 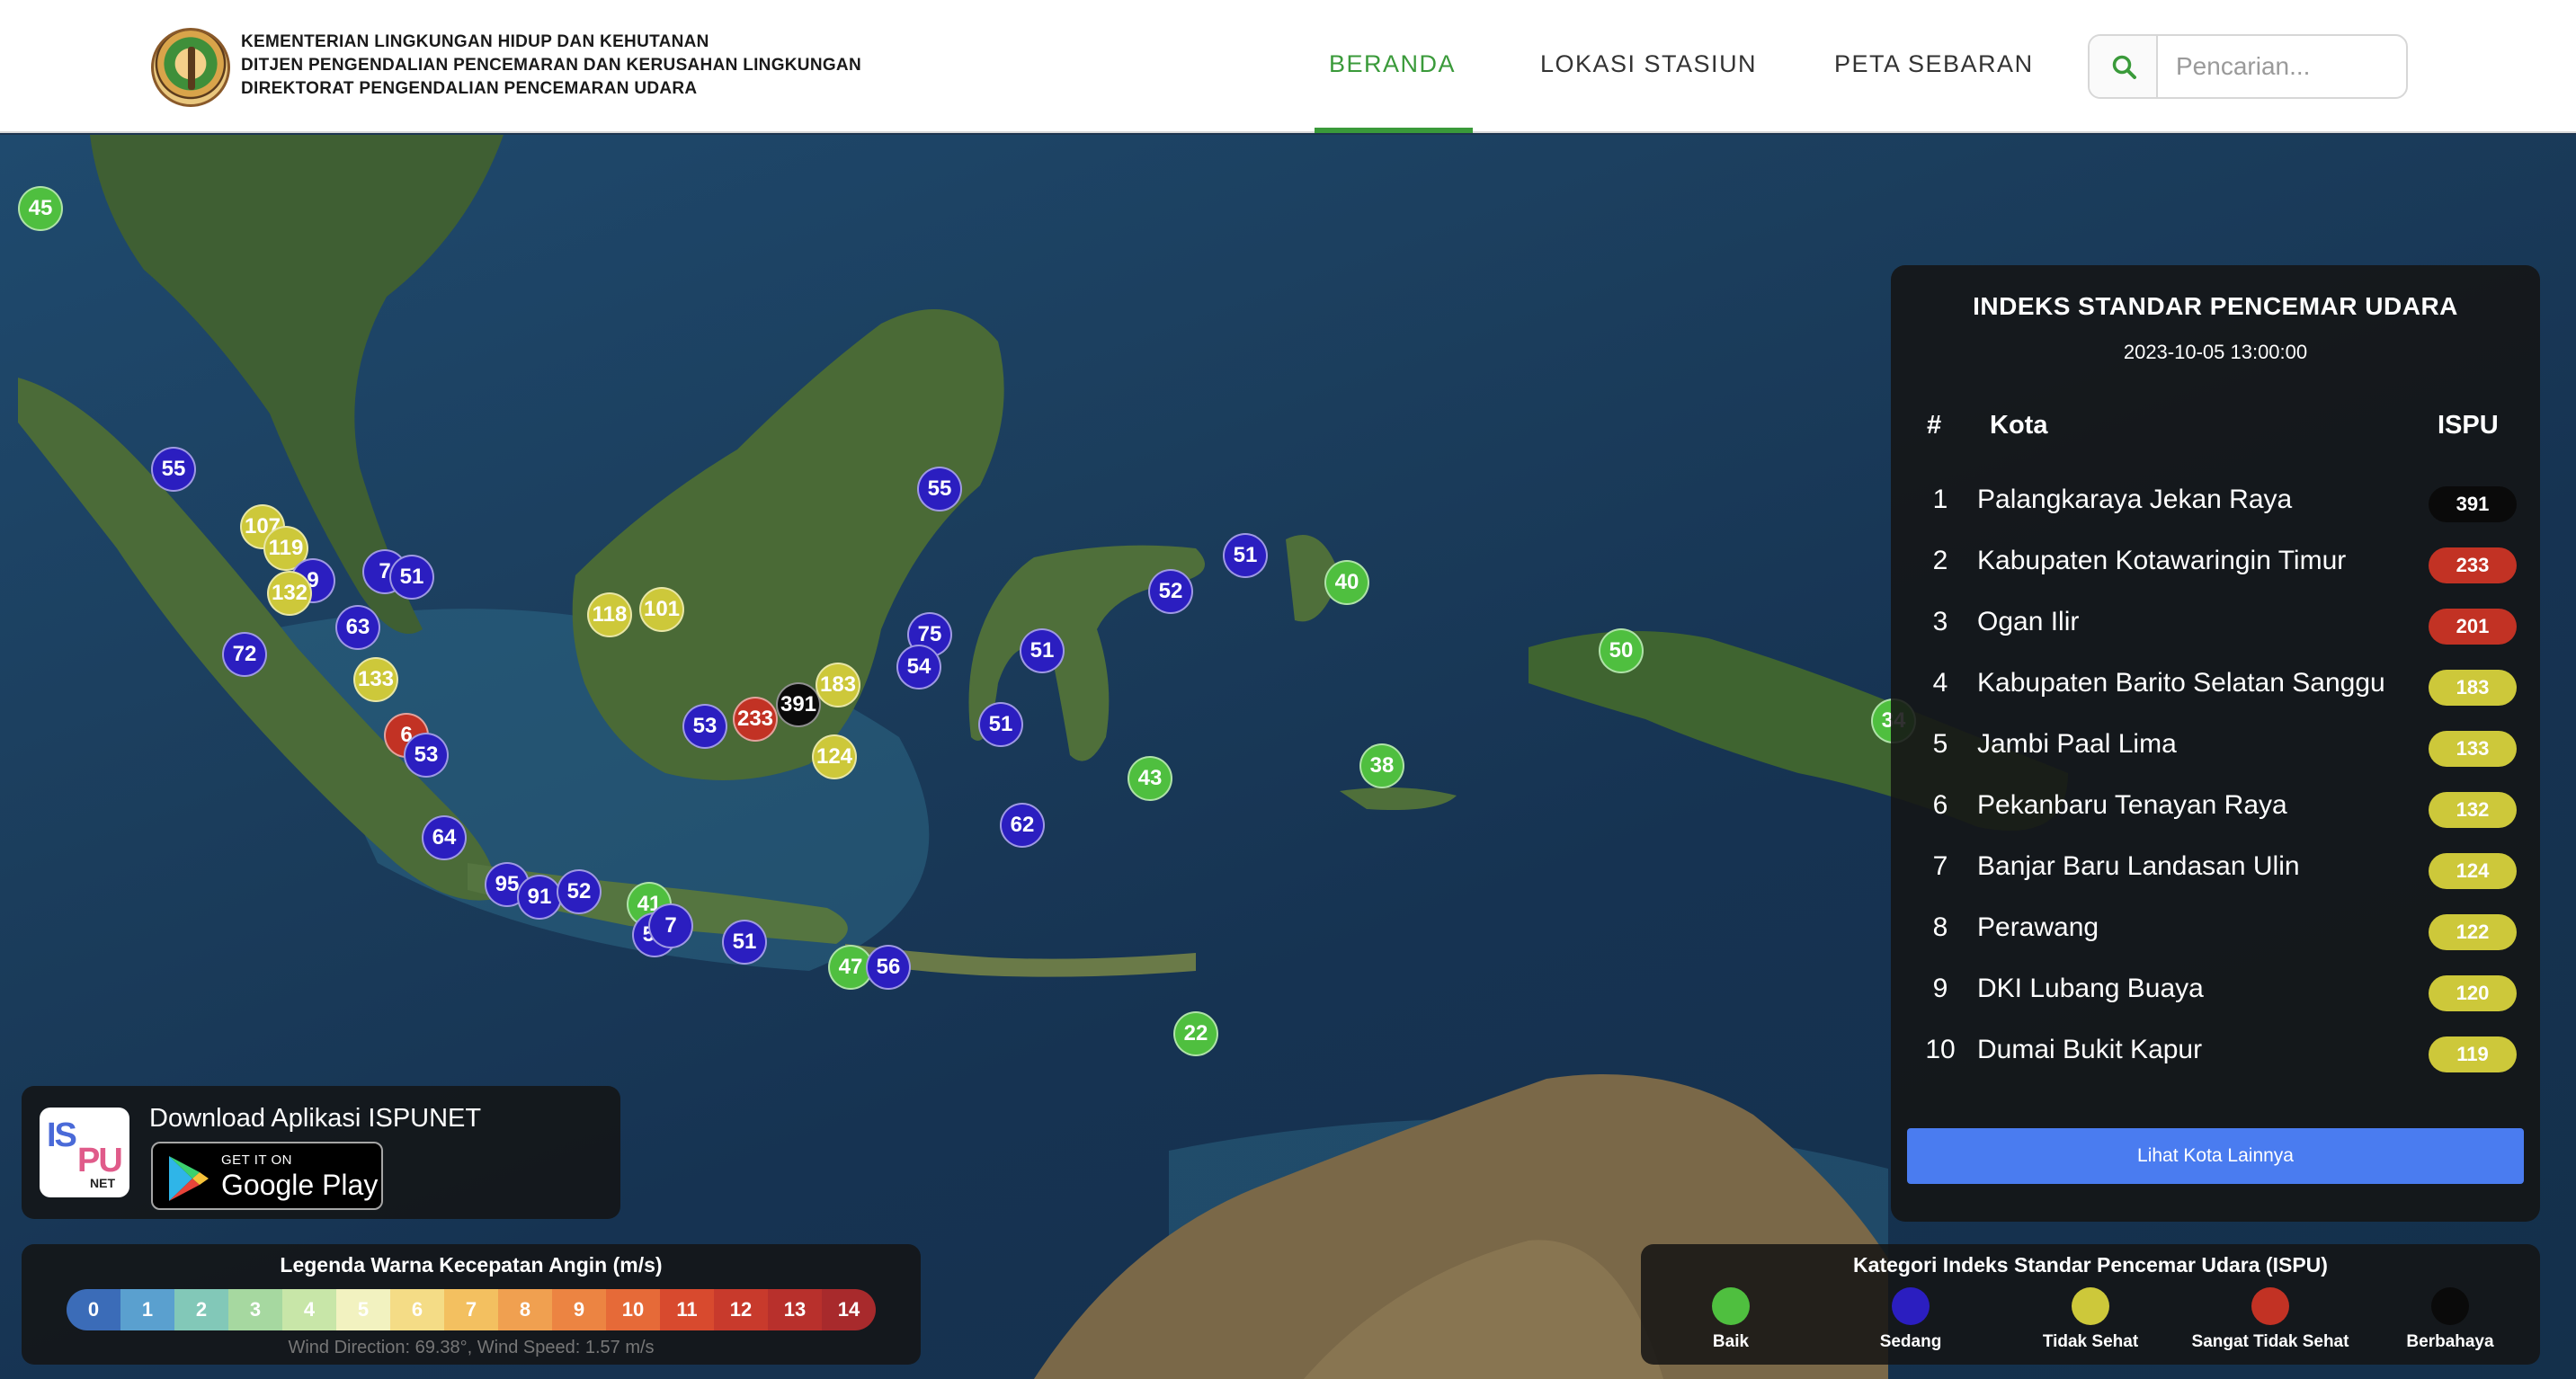 I want to click on ispunet-app-icon: IS PU NET, so click(x=85, y=1152).